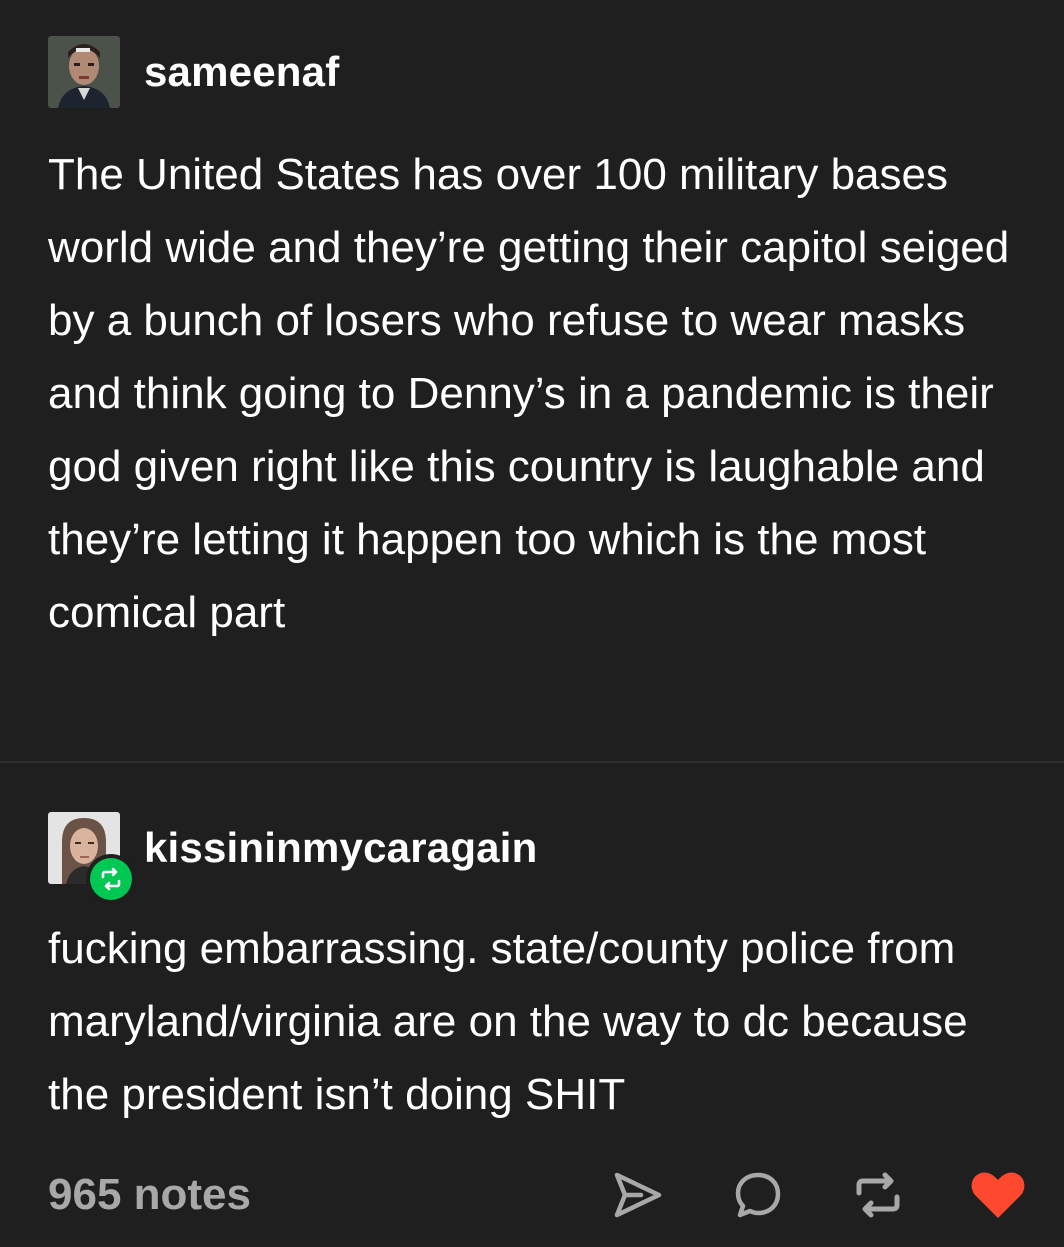  I want to click on post-username: sameenaf, so click(241, 72).